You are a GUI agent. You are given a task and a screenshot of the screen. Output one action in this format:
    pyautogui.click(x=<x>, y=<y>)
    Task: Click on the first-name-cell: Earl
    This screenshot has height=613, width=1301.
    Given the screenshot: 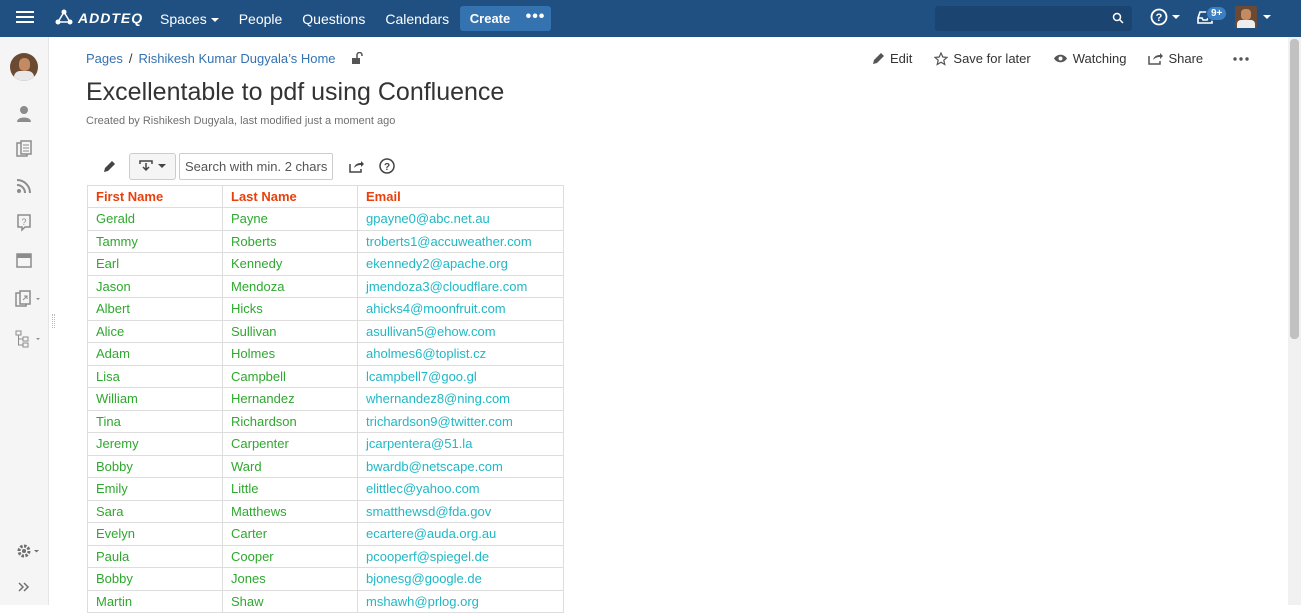 What is the action you would take?
    pyautogui.click(x=155, y=264)
    